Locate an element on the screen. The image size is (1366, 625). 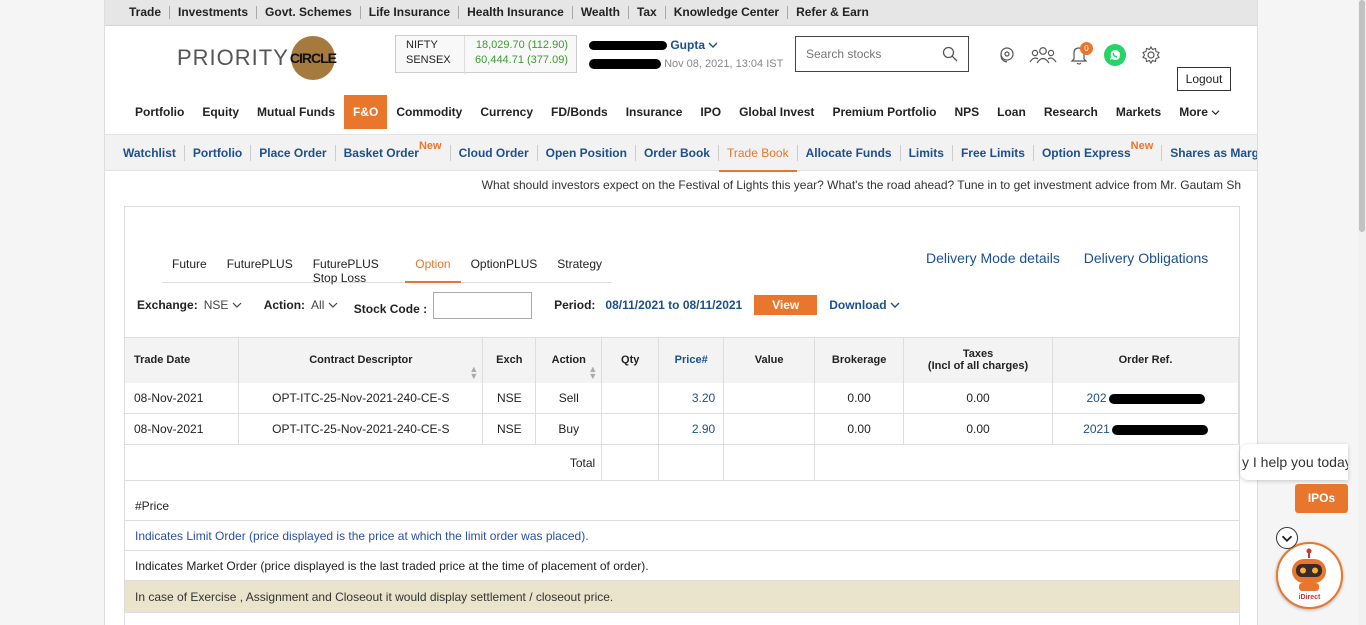
tab-future: Future is located at coordinates (189, 270).